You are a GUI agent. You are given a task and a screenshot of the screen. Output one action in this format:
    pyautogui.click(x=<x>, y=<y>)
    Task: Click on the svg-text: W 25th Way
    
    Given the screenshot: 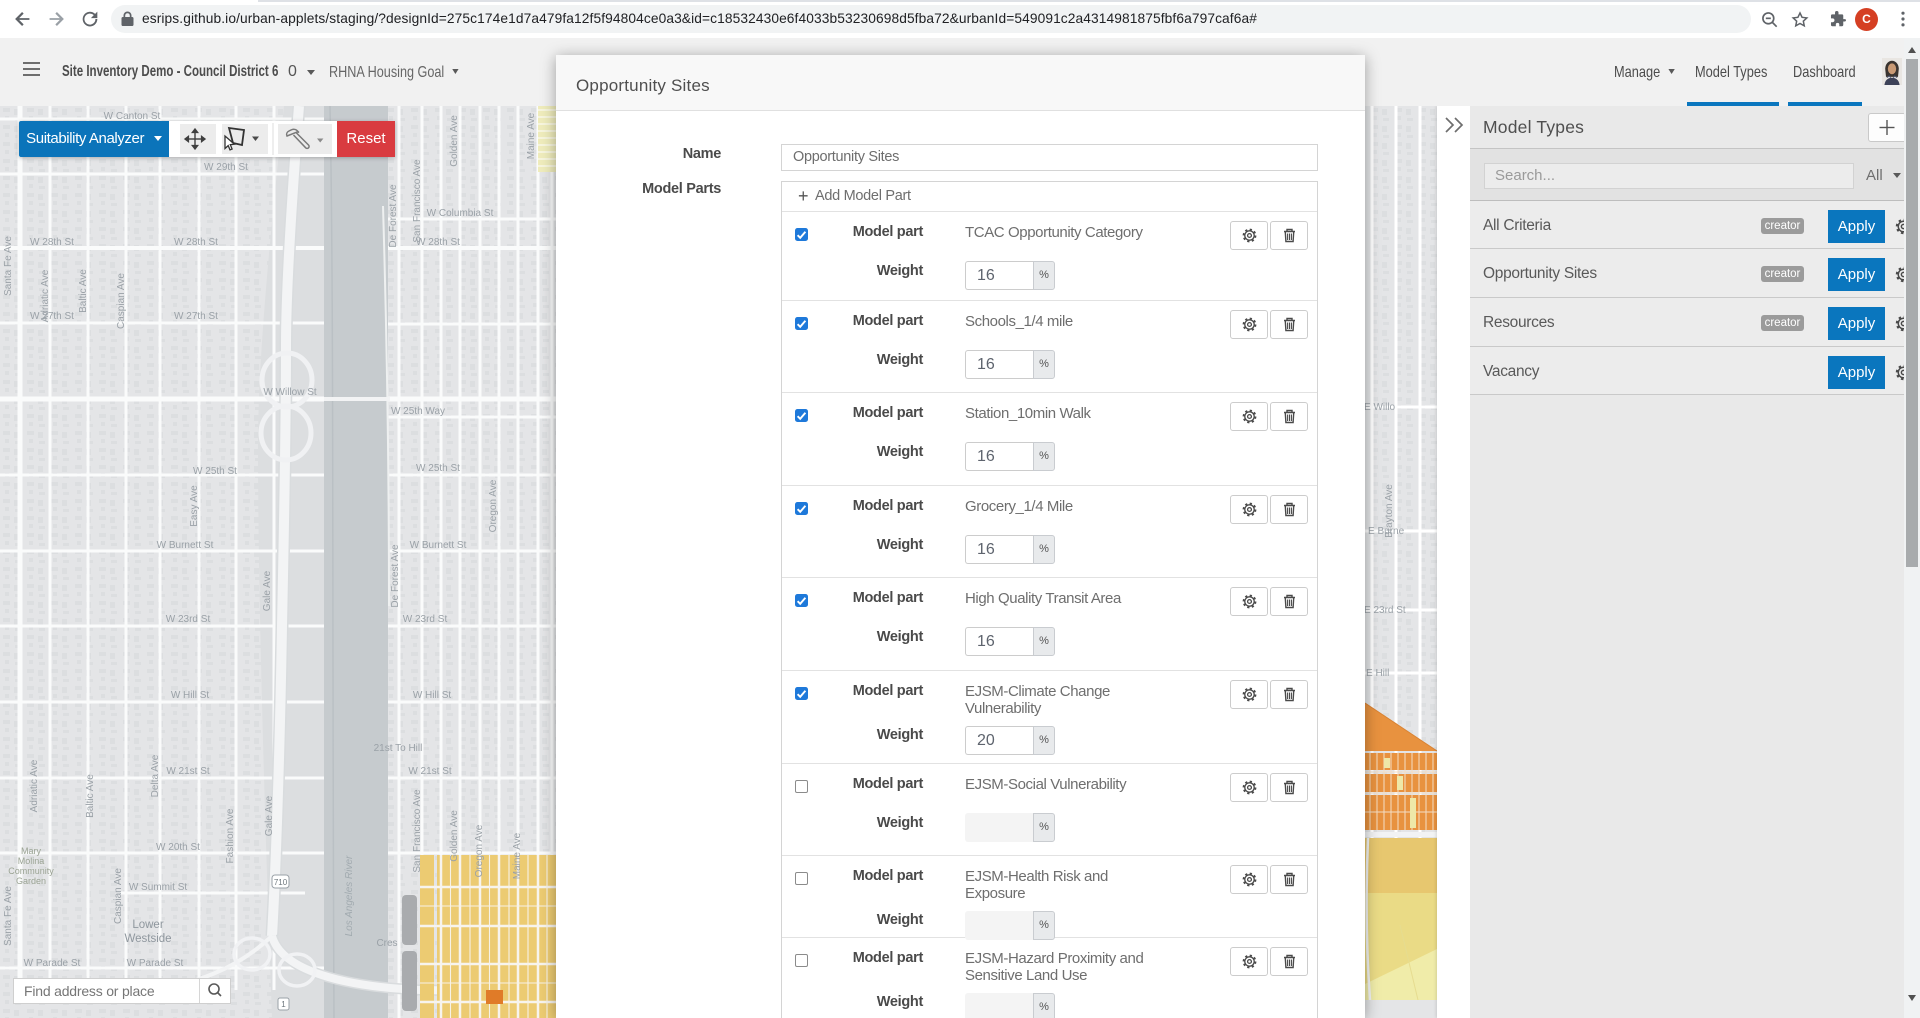 What is the action you would take?
    pyautogui.click(x=418, y=411)
    